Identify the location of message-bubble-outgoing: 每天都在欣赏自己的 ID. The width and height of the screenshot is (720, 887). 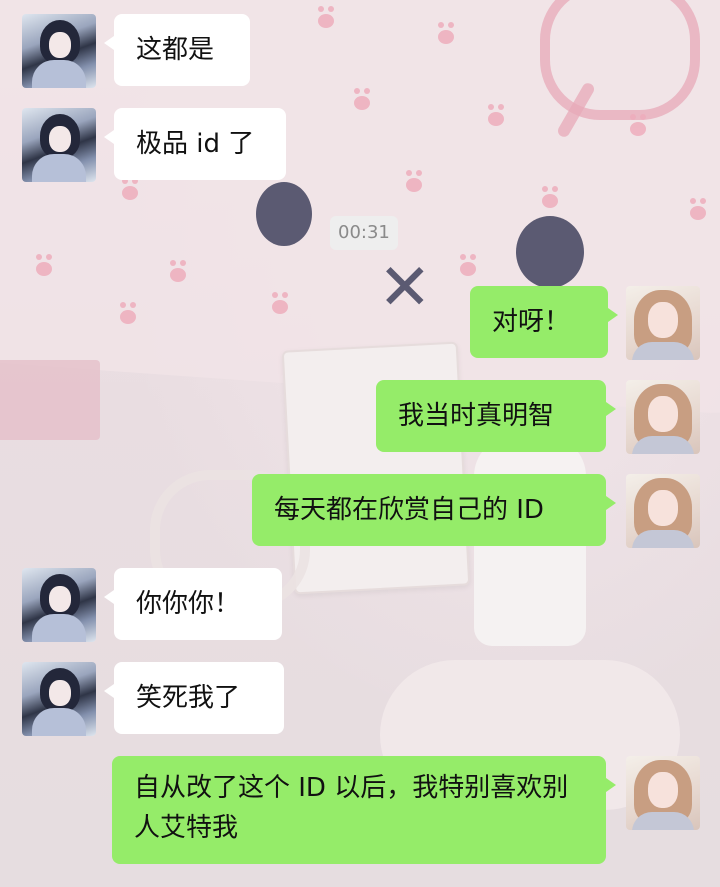
(434, 510).